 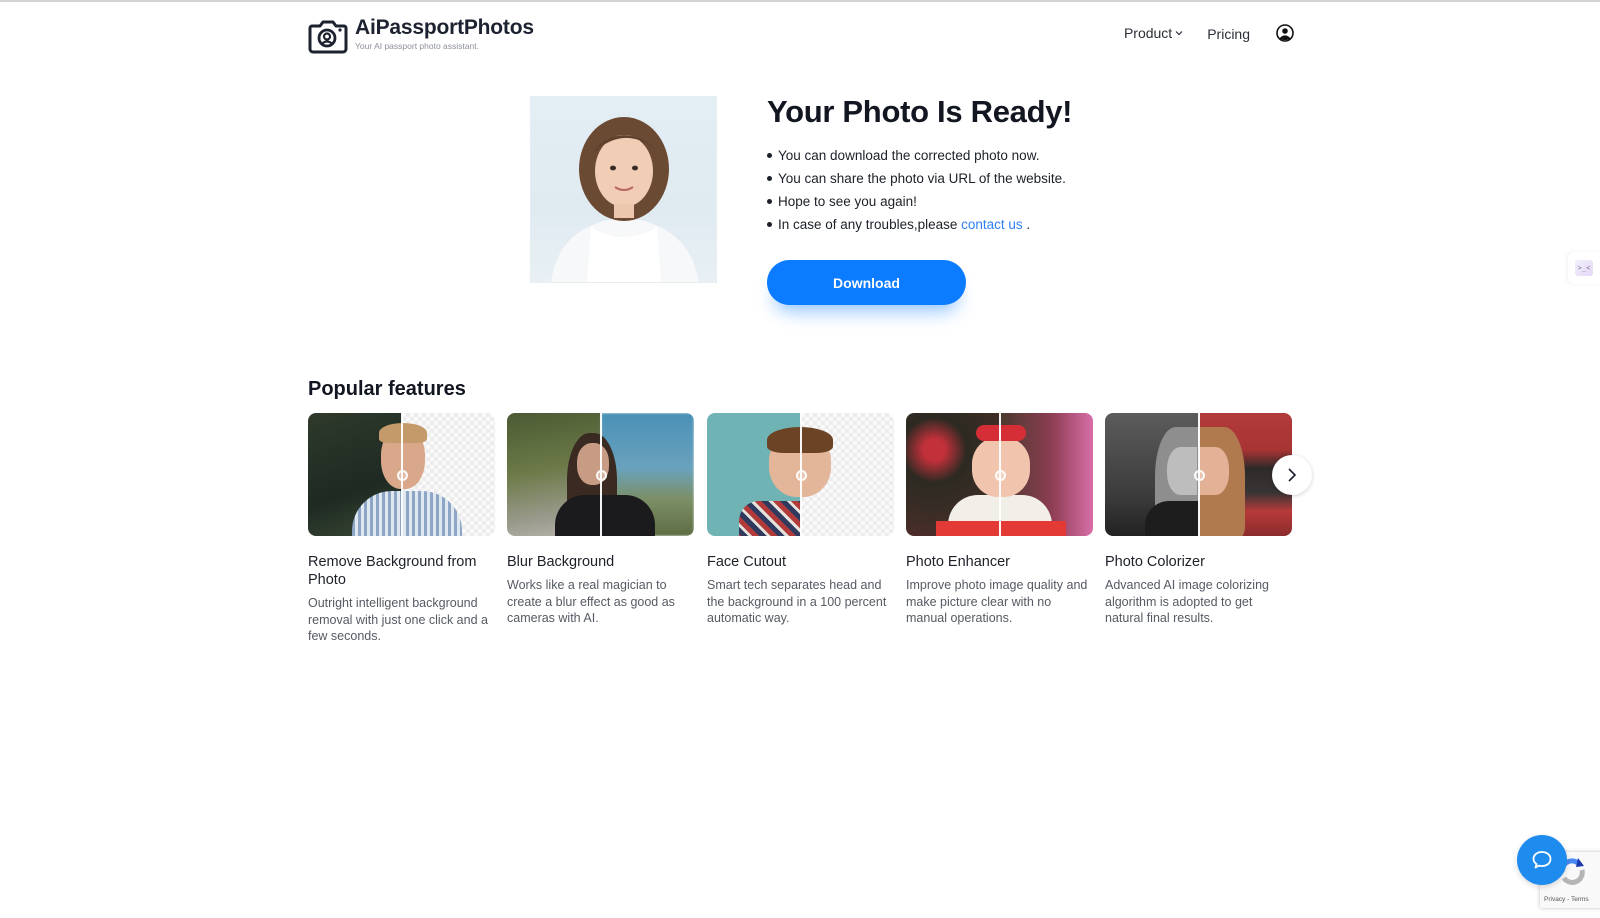 What do you see at coordinates (387, 389) in the screenshot?
I see `popular-features-heading: Popular features` at bounding box center [387, 389].